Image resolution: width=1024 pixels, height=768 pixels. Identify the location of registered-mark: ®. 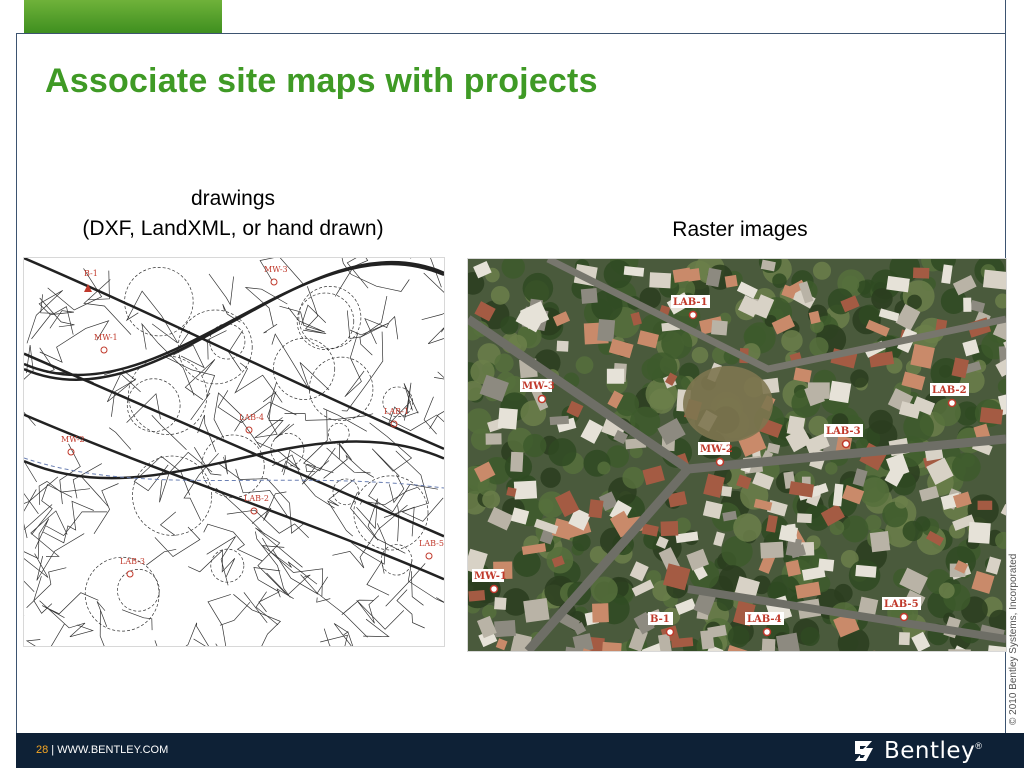
(978, 746).